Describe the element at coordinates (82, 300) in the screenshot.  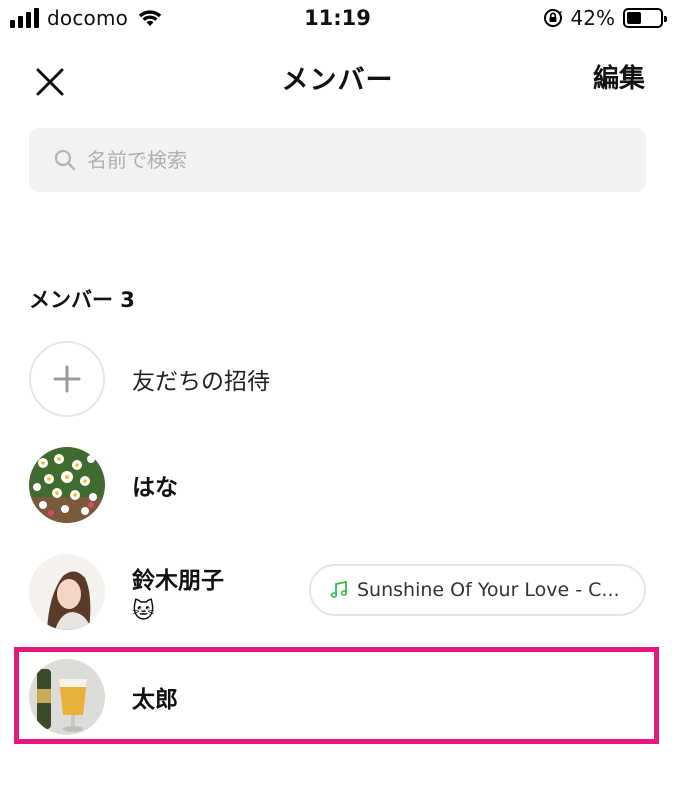
I see `section-title: メンバー 3` at that location.